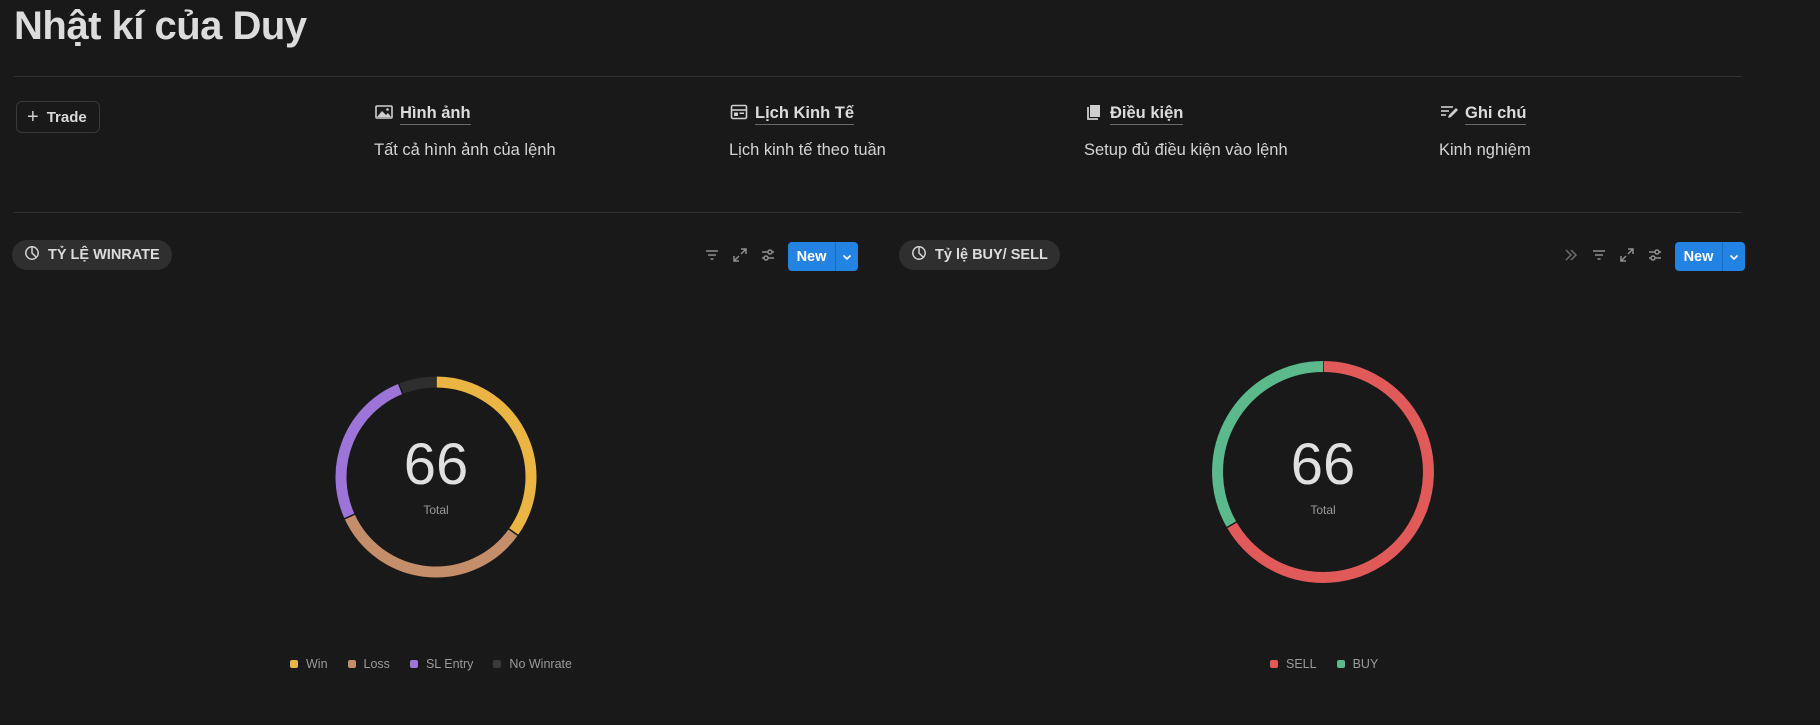 The image size is (1820, 725). What do you see at coordinates (807, 150) in the screenshot?
I see `link-description: Lịch kinh tế theo tuần` at bounding box center [807, 150].